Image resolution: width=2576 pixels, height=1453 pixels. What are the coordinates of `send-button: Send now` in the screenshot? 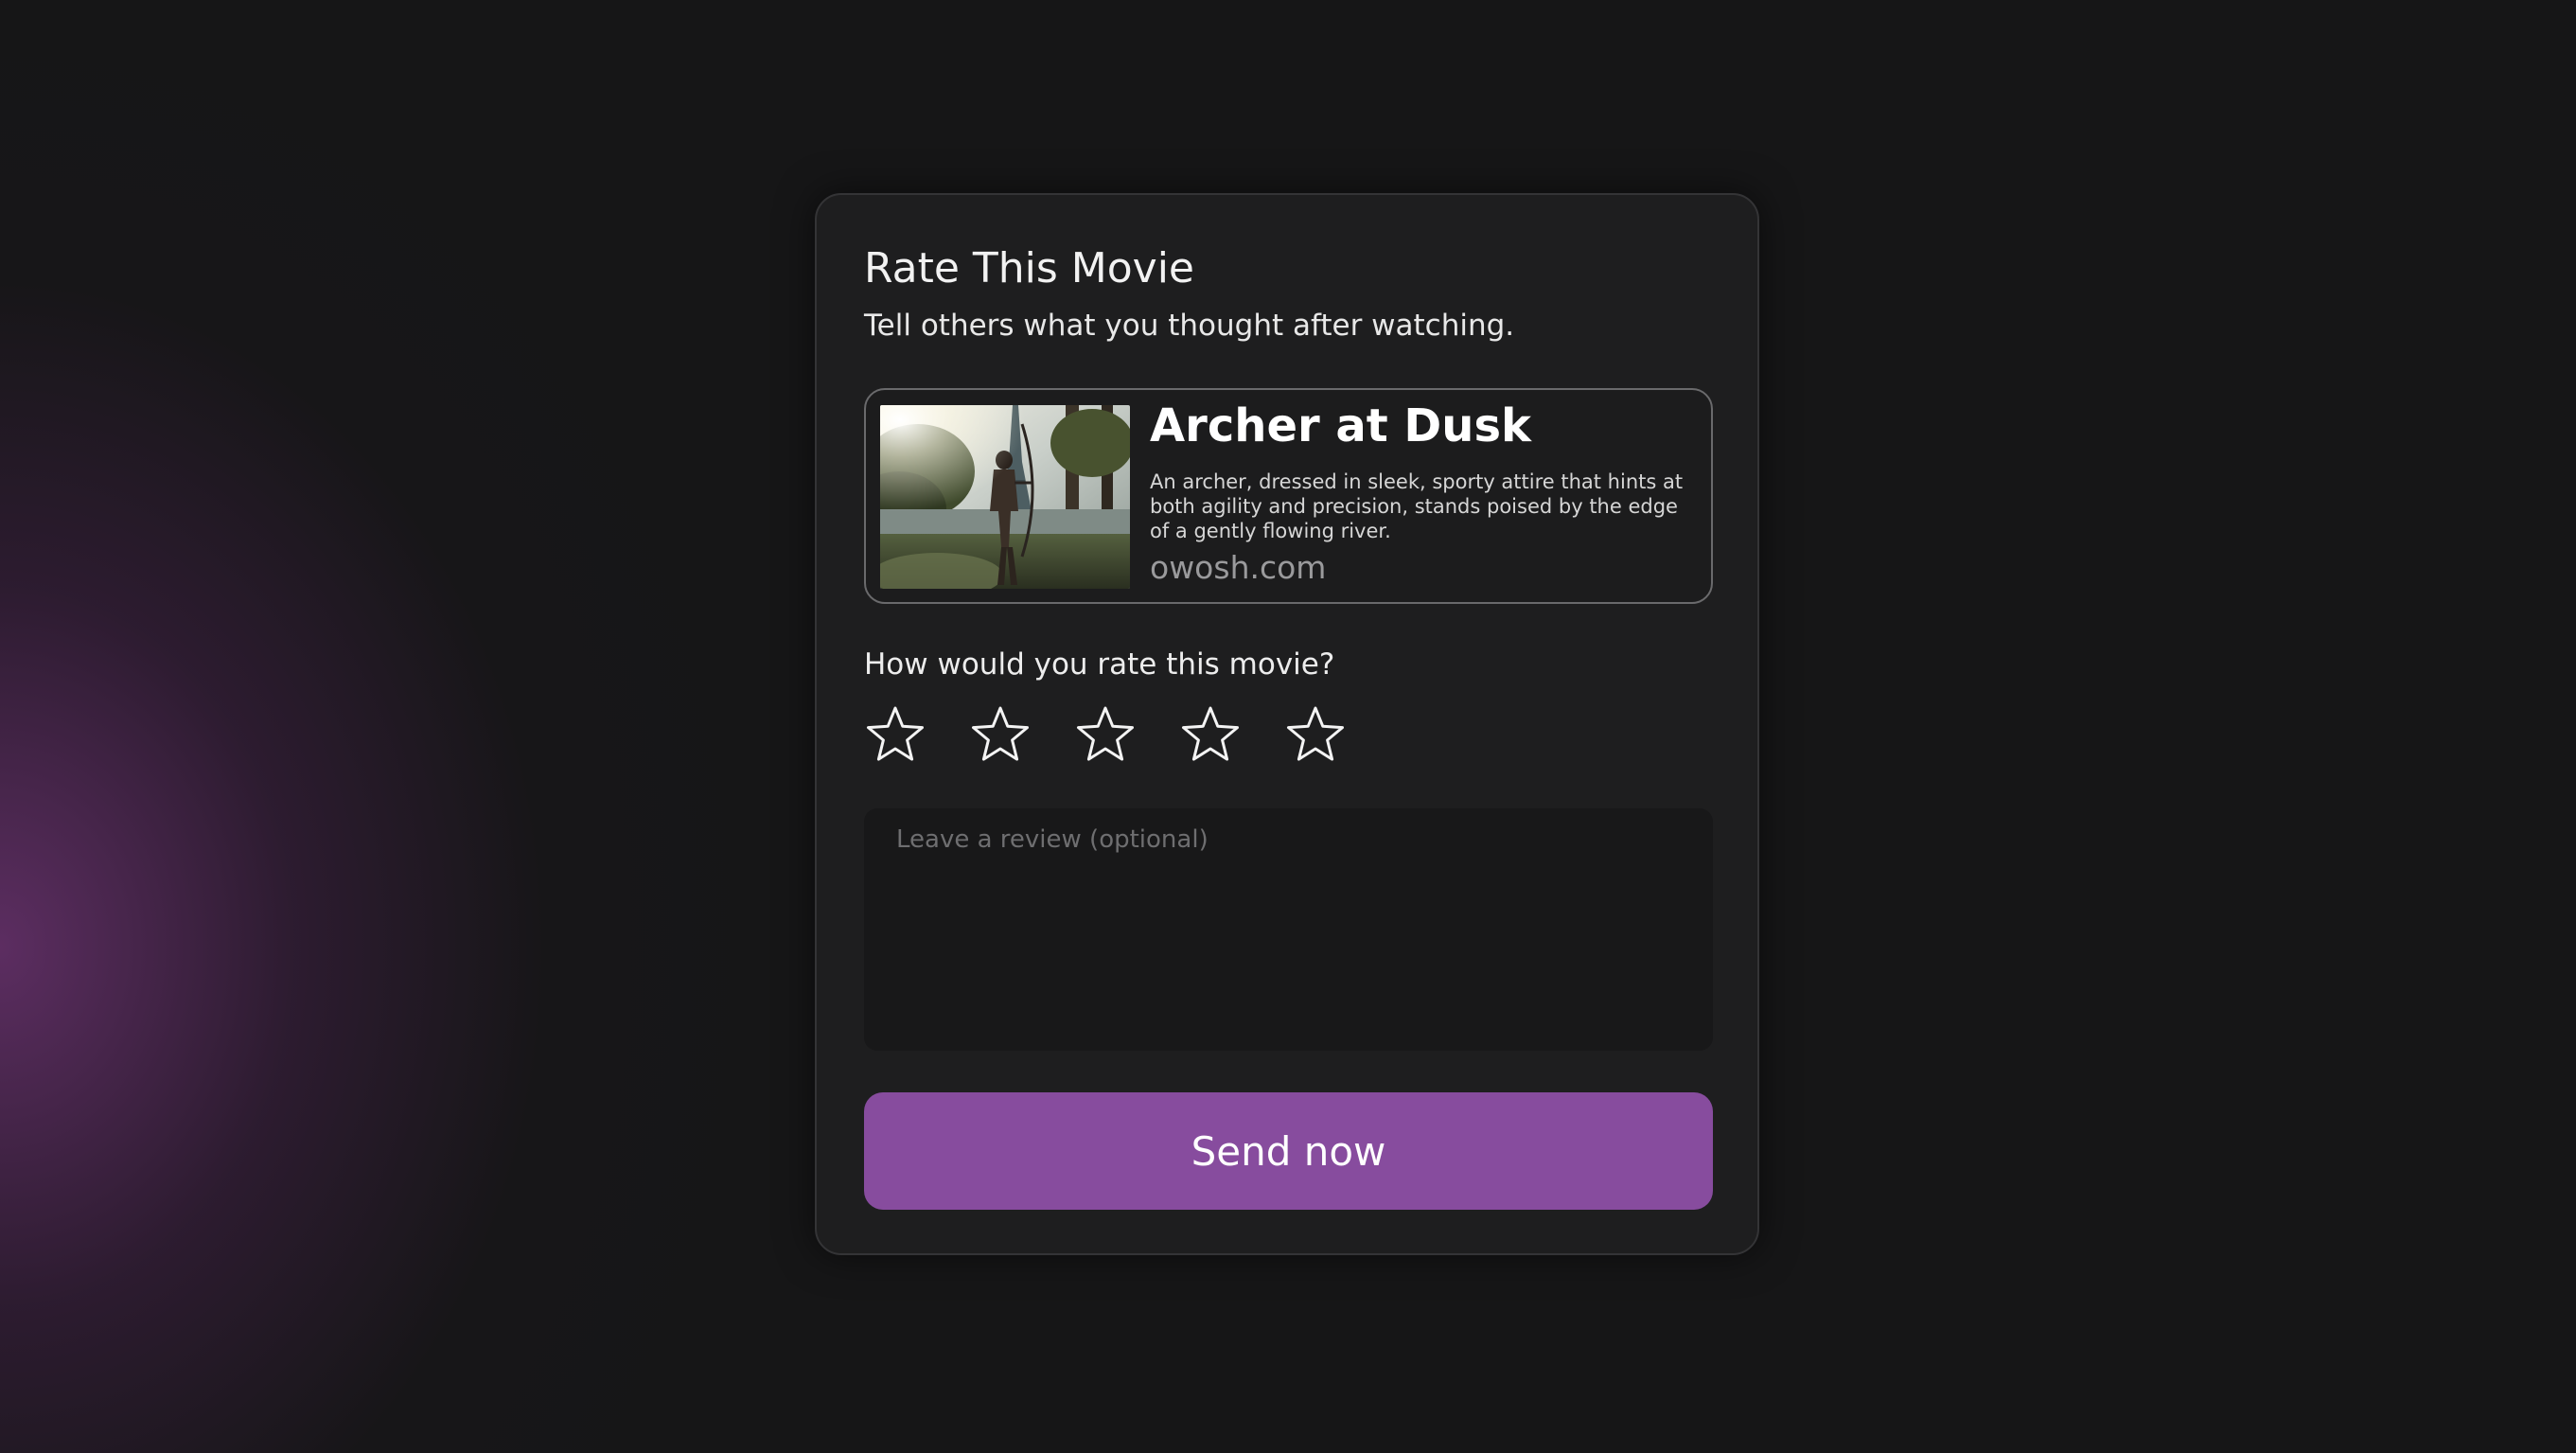 It's located at (1288, 1151).